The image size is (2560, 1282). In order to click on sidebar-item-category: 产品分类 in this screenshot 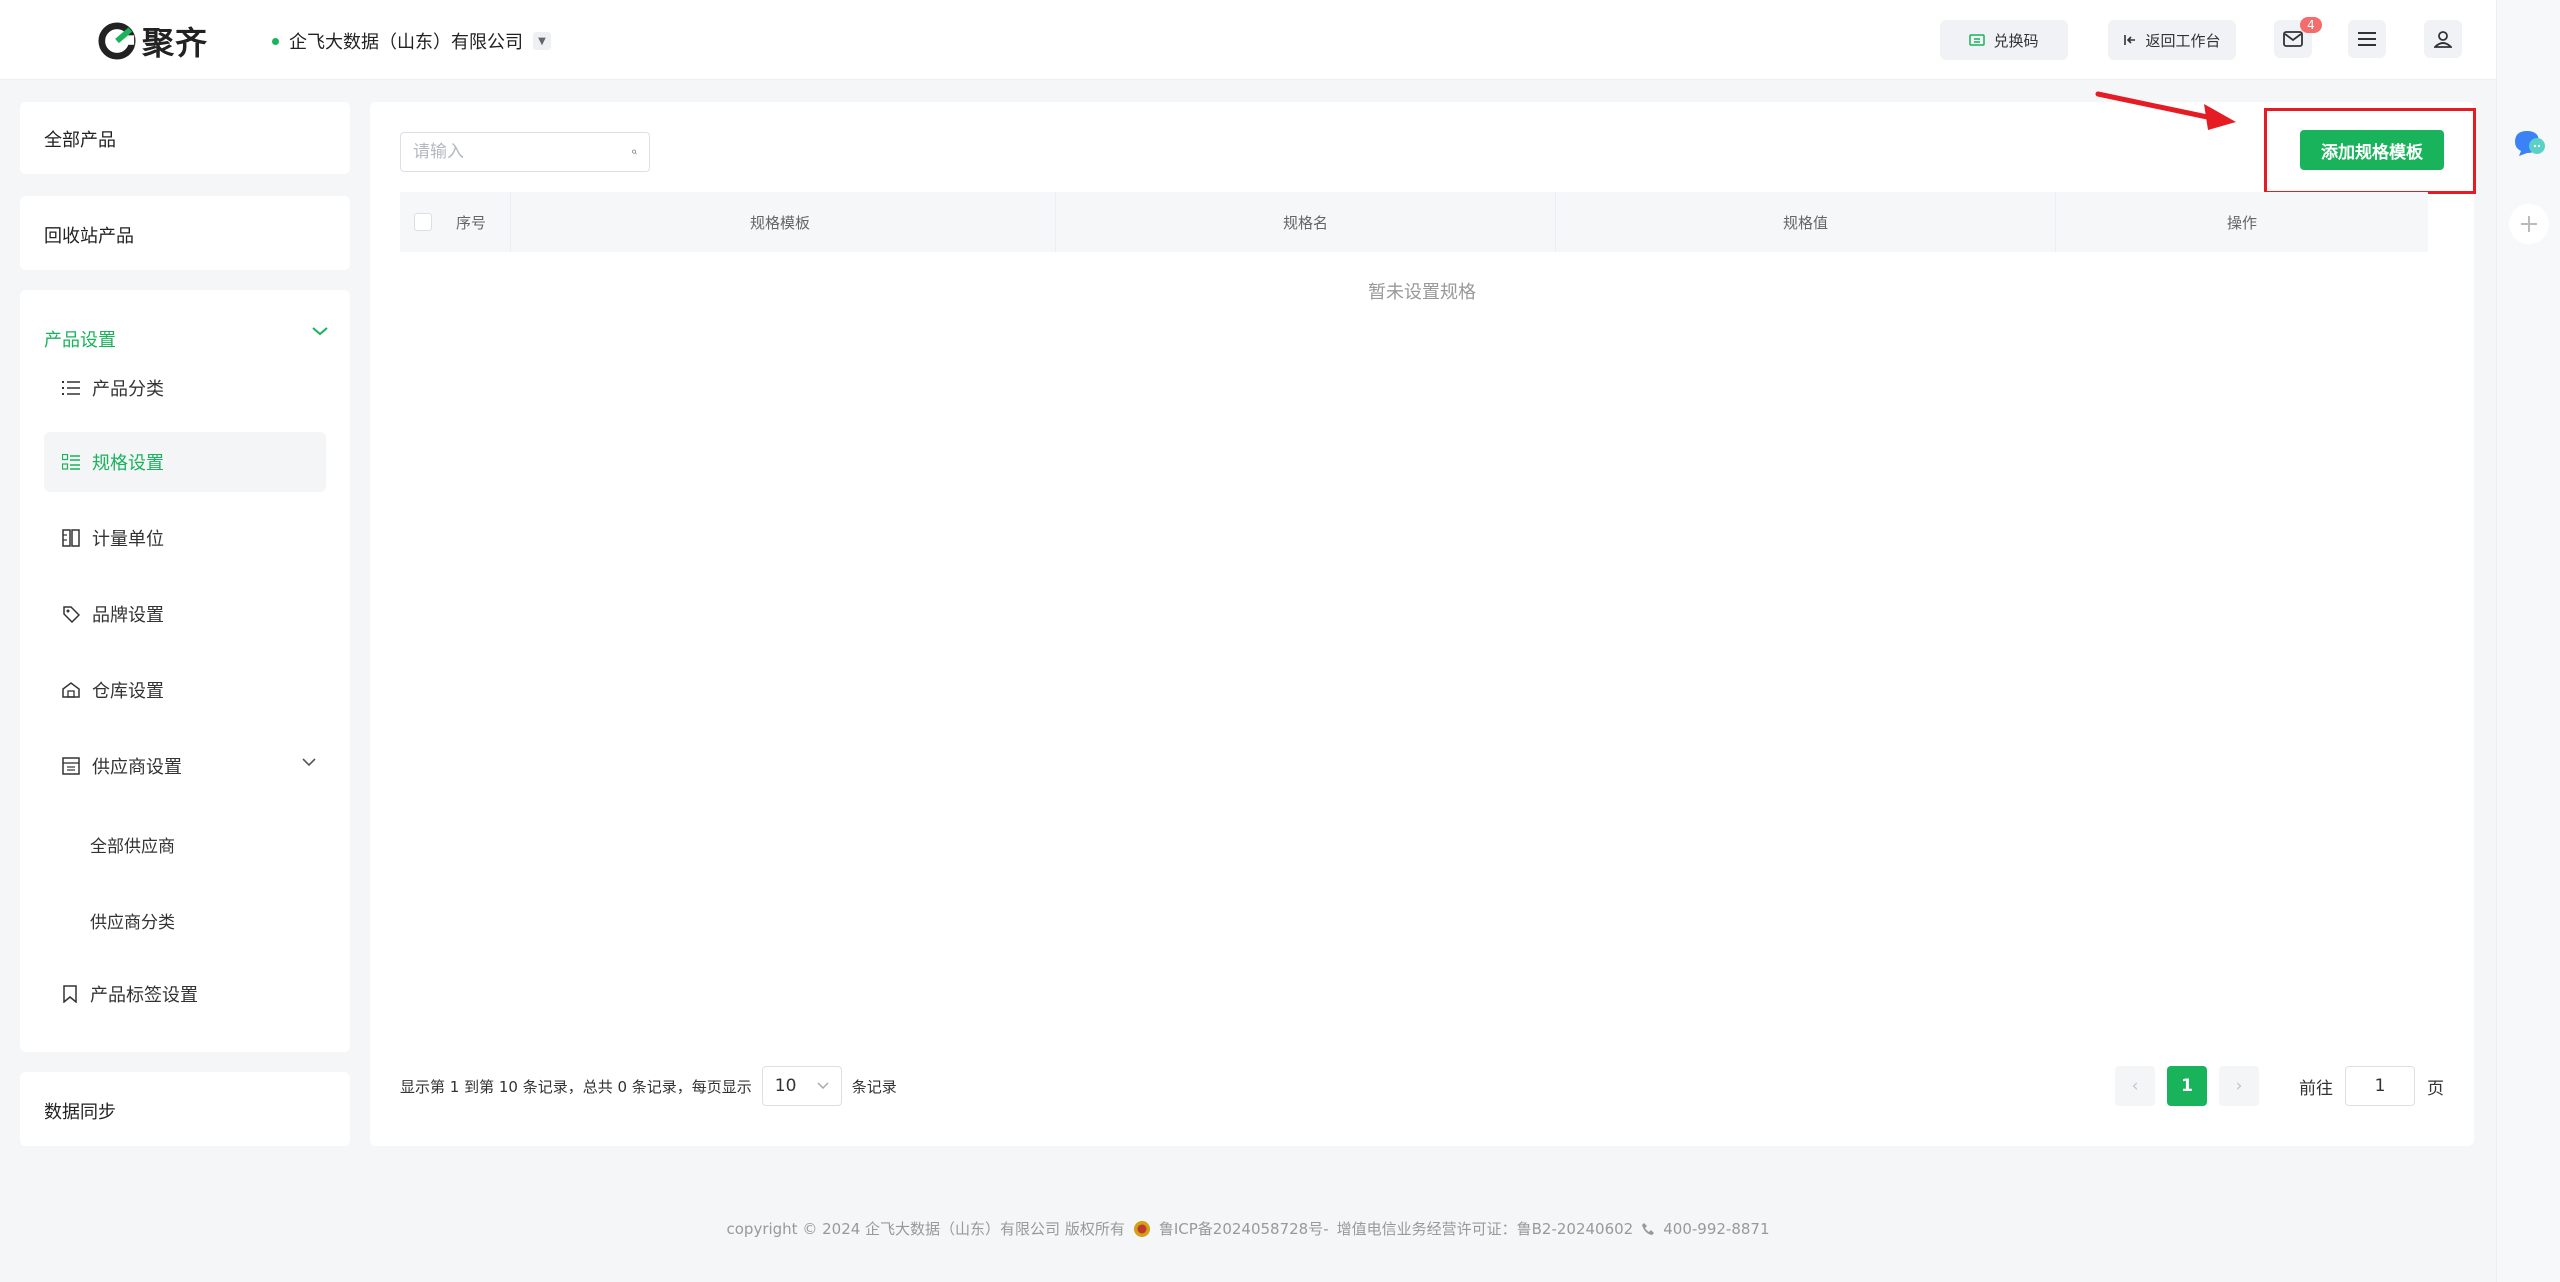, I will do `click(185, 388)`.